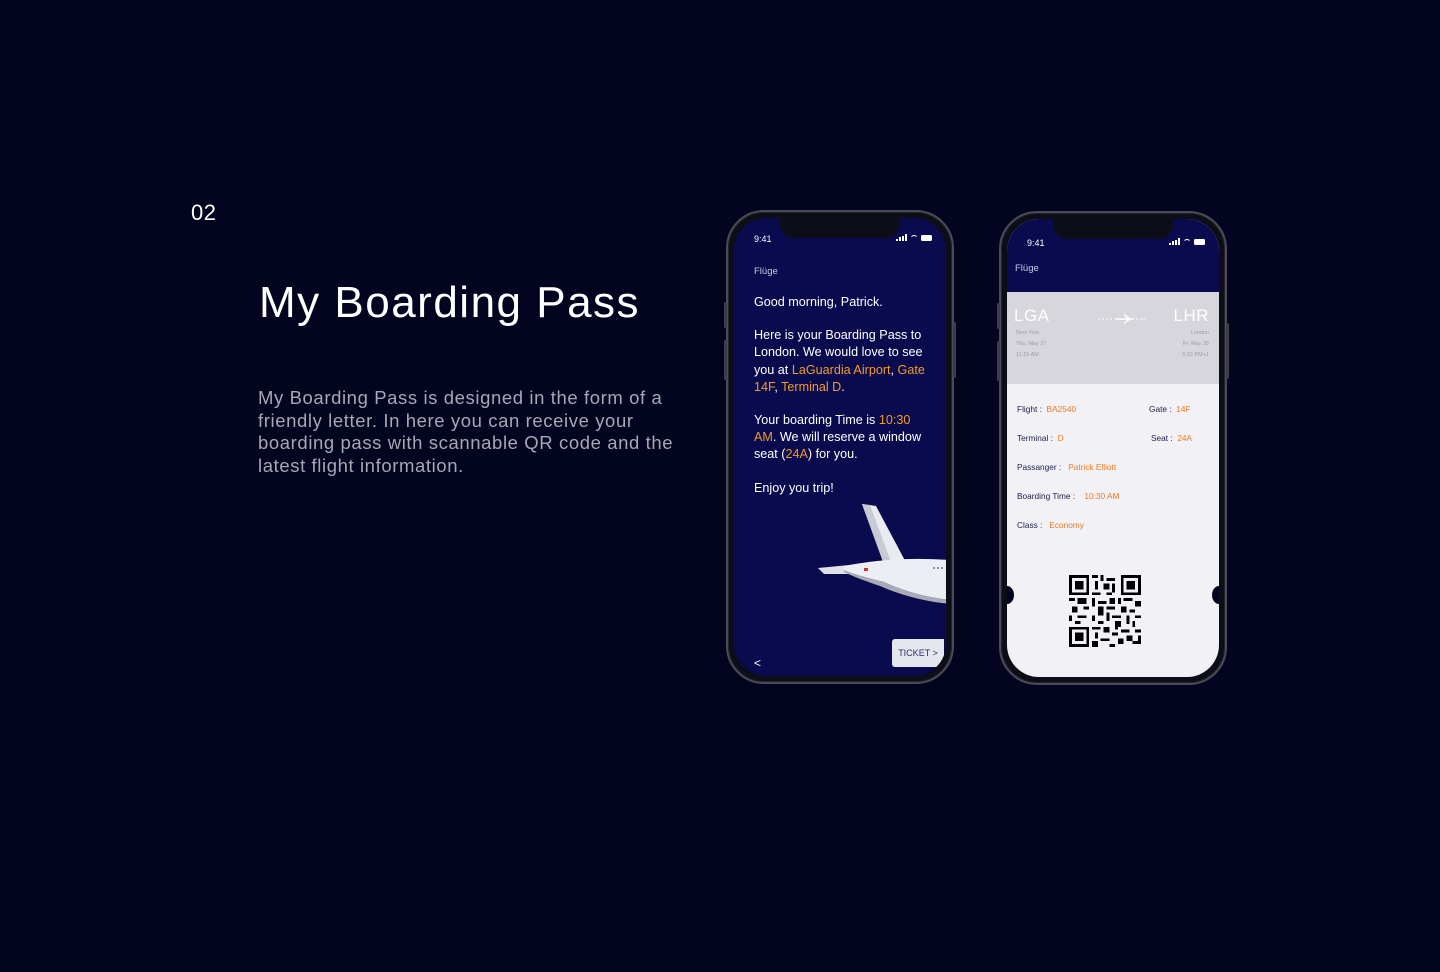 This screenshot has height=972, width=1440. Describe the element at coordinates (1195, 344) in the screenshot. I see `destination-info: London Fr, May 28 5:22 PM+1` at that location.